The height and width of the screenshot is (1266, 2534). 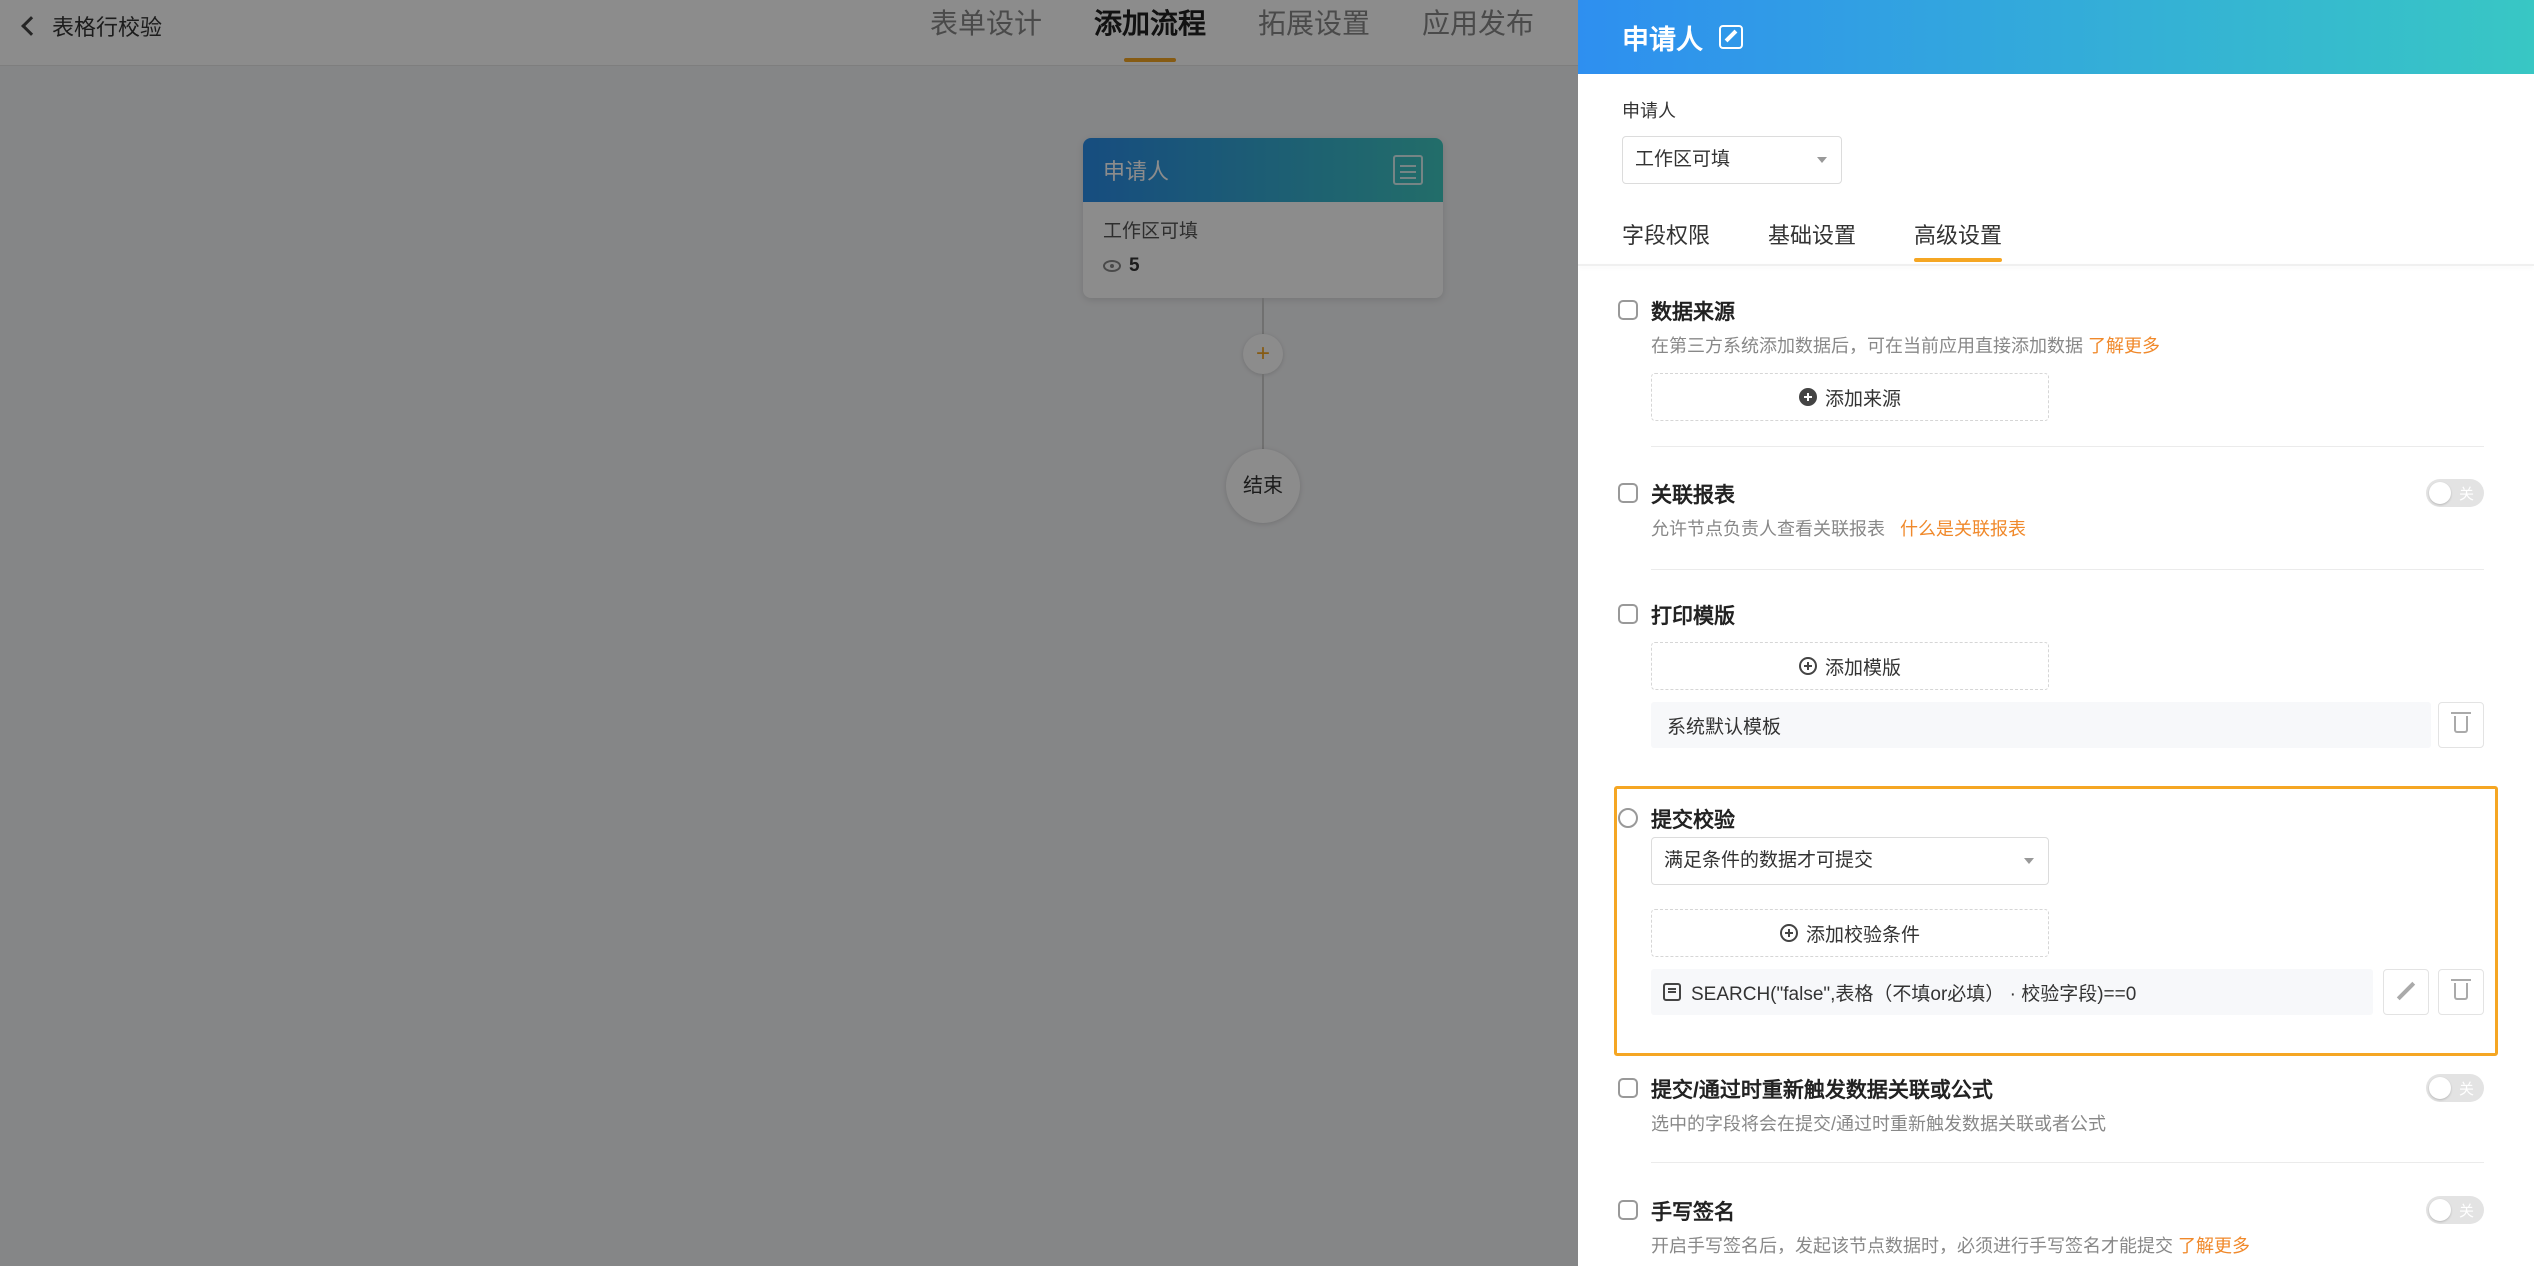 What do you see at coordinates (2124, 346) in the screenshot?
I see `data-source-learn-more-link: 了解更多` at bounding box center [2124, 346].